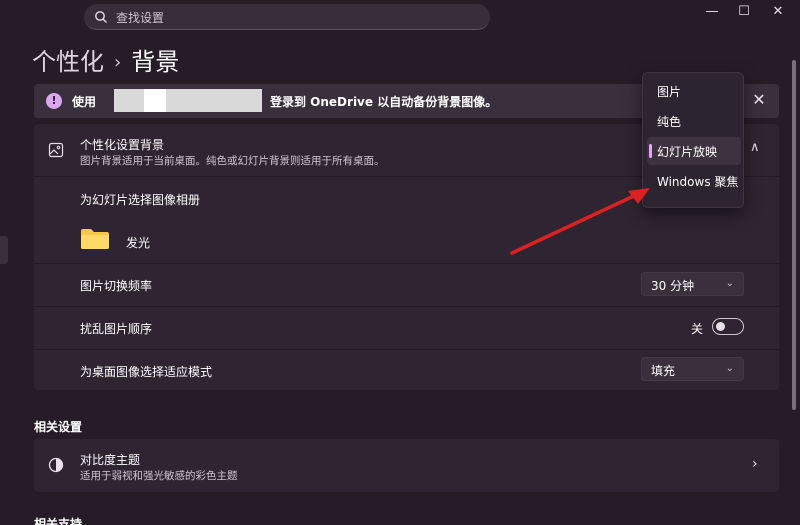  Describe the element at coordinates (698, 182) in the screenshot. I see `menu-item-label: Windows 聚焦` at that location.